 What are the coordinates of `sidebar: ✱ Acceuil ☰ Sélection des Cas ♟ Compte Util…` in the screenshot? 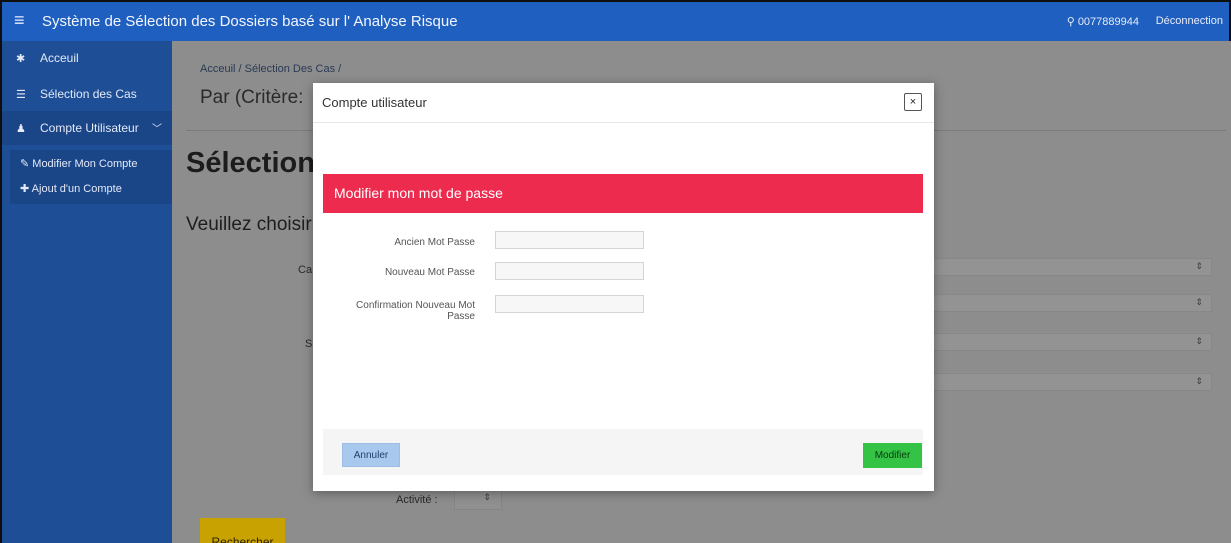 It's located at (86, 292).